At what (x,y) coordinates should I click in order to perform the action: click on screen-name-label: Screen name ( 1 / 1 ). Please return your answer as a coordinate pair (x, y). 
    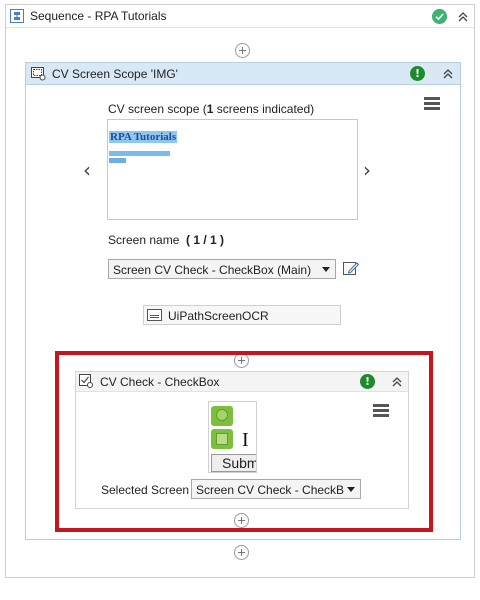
    Looking at the image, I should click on (166, 240).